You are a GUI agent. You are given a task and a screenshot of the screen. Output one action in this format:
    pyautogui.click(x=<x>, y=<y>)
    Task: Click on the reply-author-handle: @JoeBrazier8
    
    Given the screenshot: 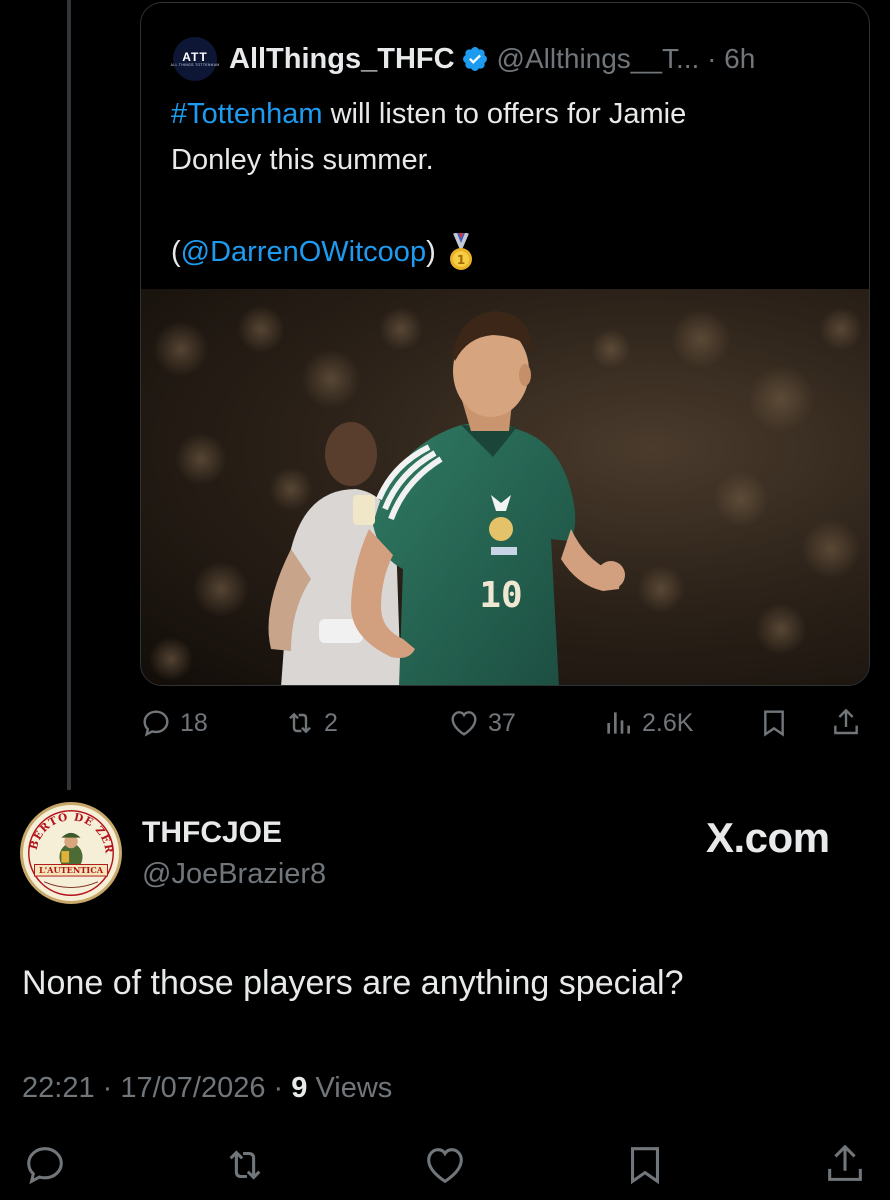 What is the action you would take?
    pyautogui.click(x=234, y=874)
    